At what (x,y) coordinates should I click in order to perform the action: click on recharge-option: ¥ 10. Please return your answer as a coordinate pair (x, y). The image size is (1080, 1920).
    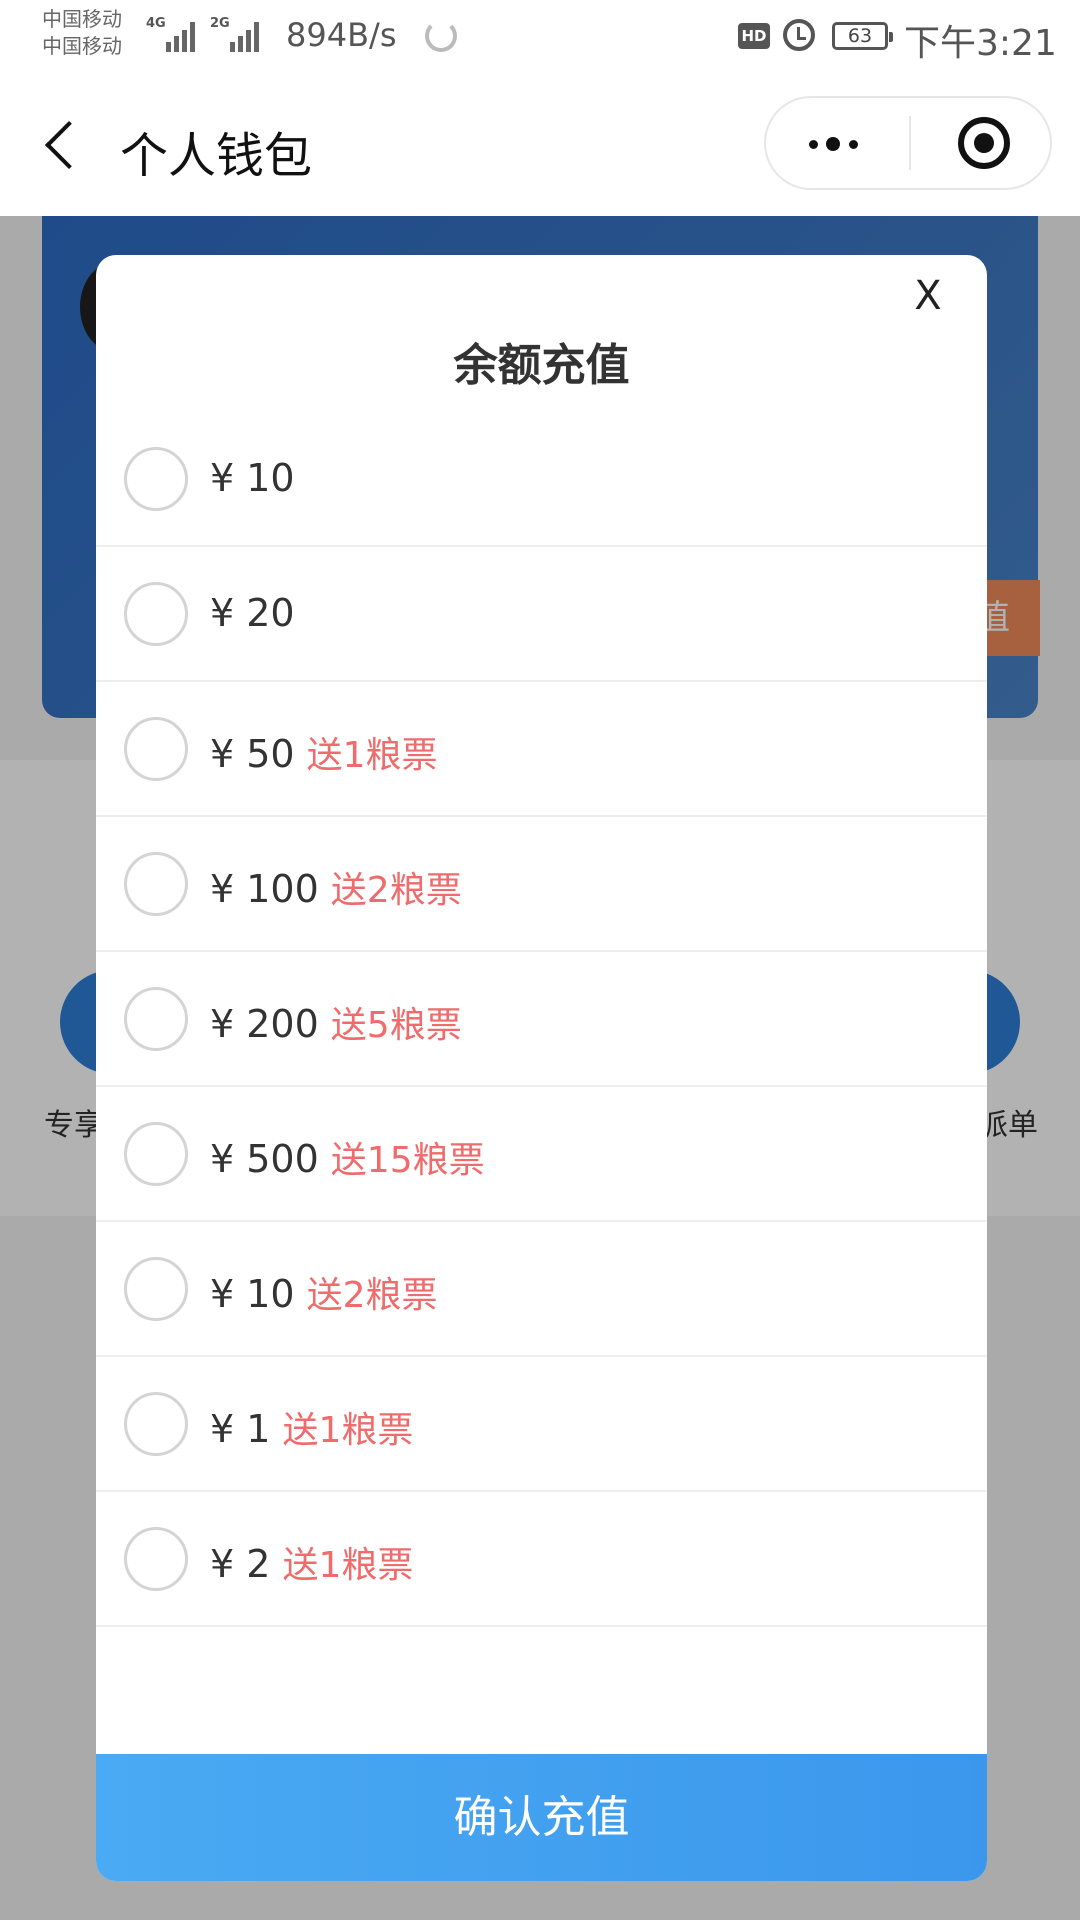
    Looking at the image, I should click on (541, 479).